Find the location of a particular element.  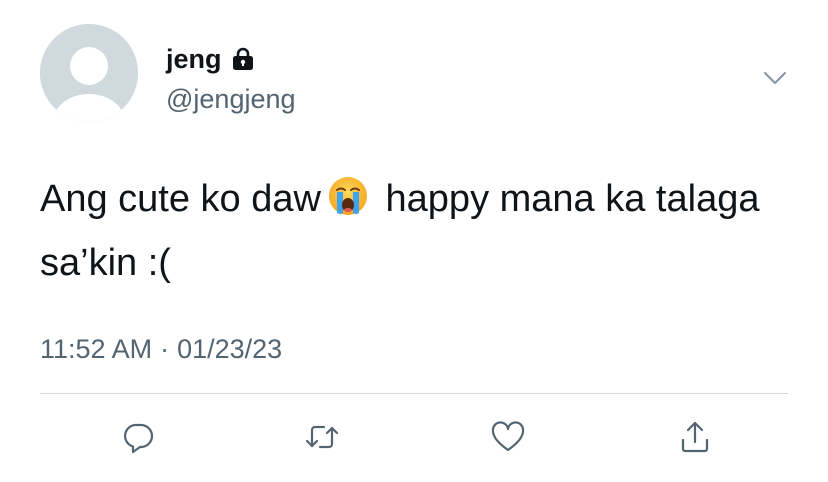

default-avatar-icon is located at coordinates (89, 73).